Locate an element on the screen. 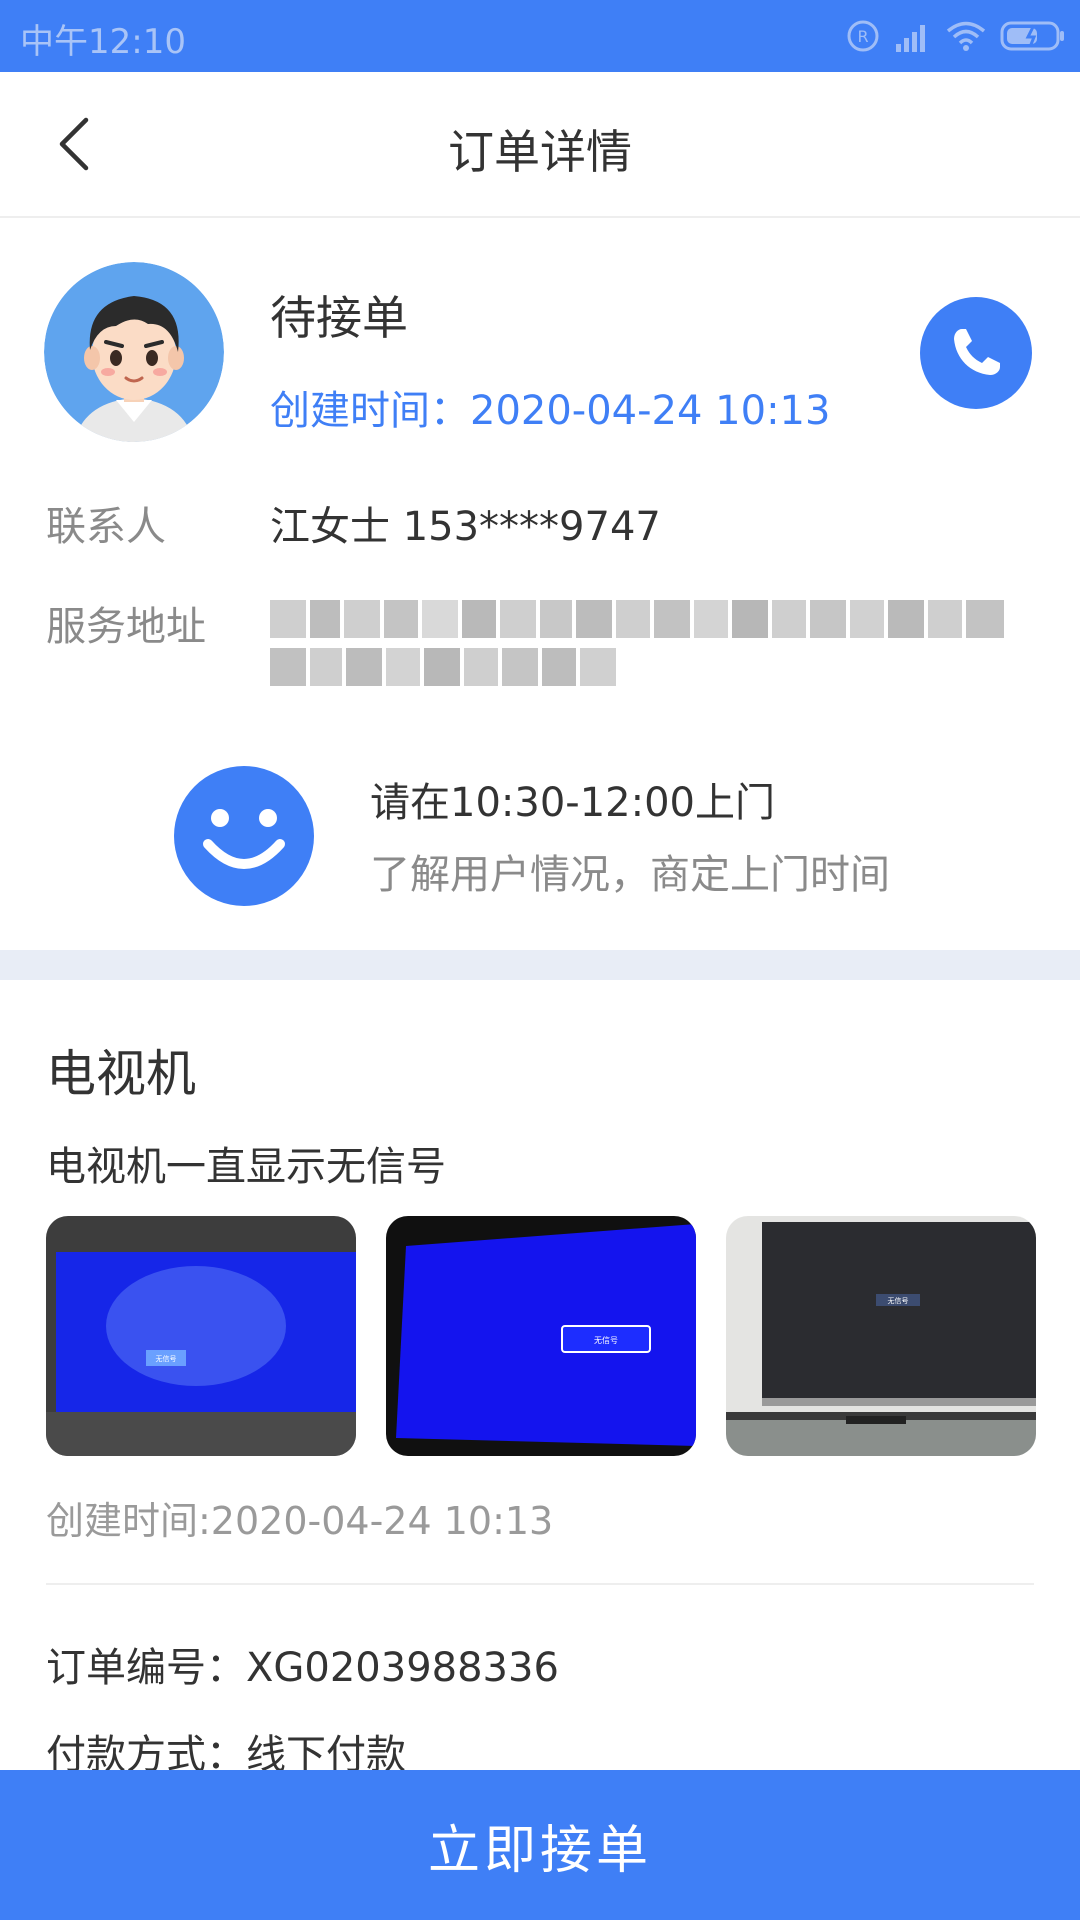 This screenshot has width=1080, height=1920. status-bar: 中午12:10 R is located at coordinates (540, 36).